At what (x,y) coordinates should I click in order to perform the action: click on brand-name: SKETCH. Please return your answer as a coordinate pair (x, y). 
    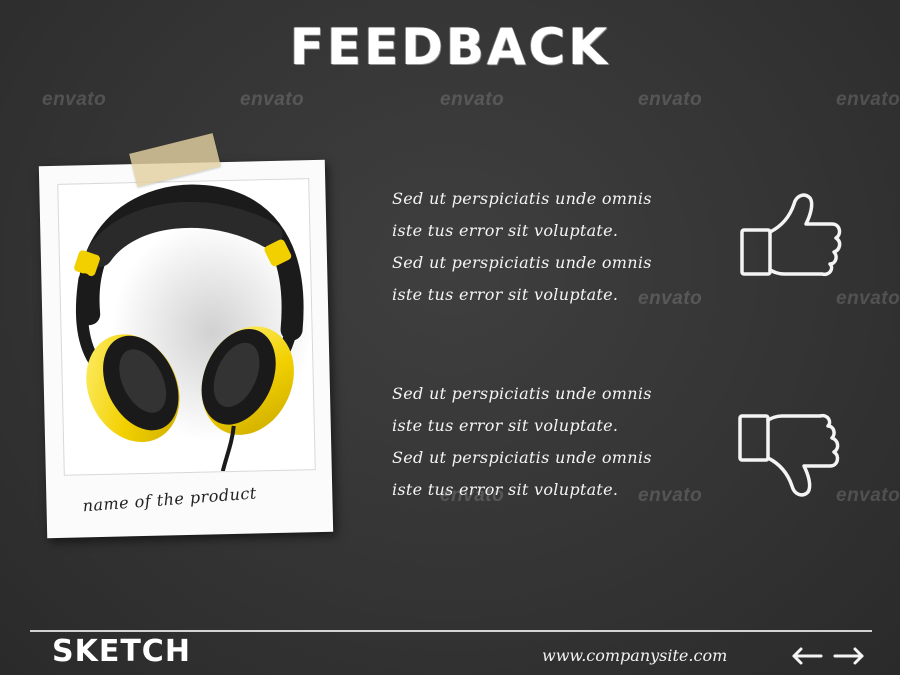
    Looking at the image, I should click on (121, 651).